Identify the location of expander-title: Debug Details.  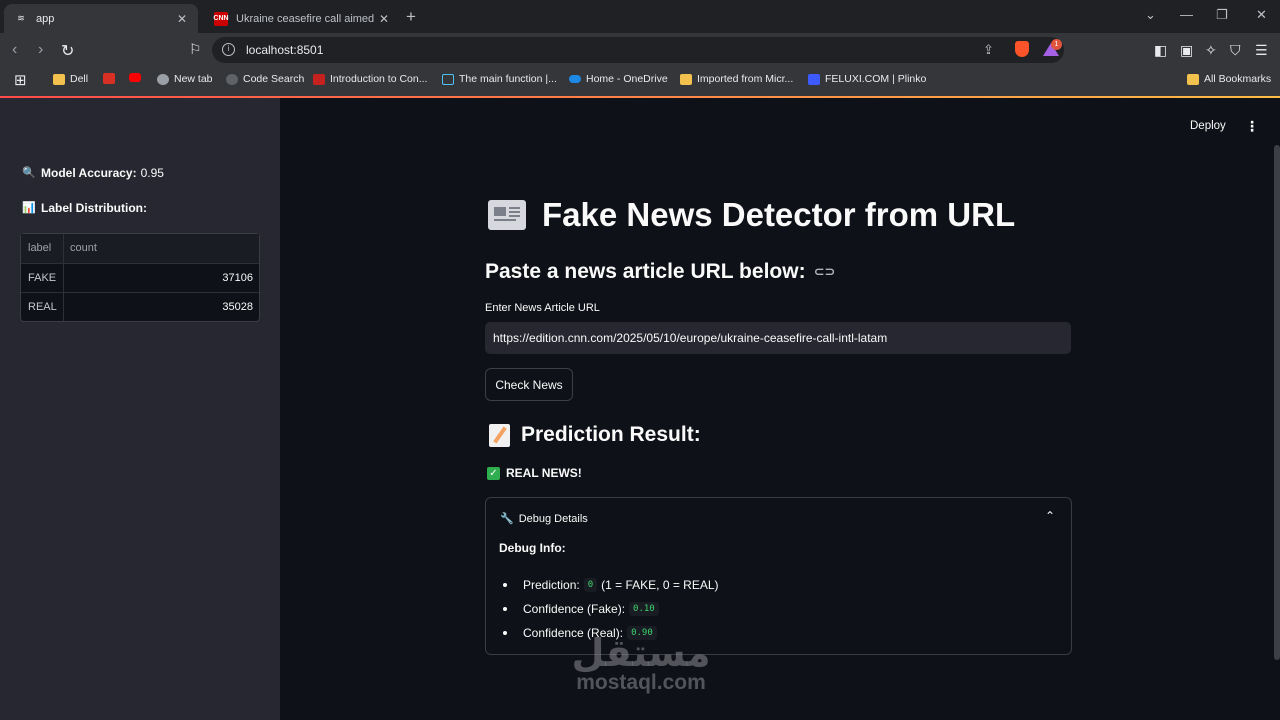
(553, 518).